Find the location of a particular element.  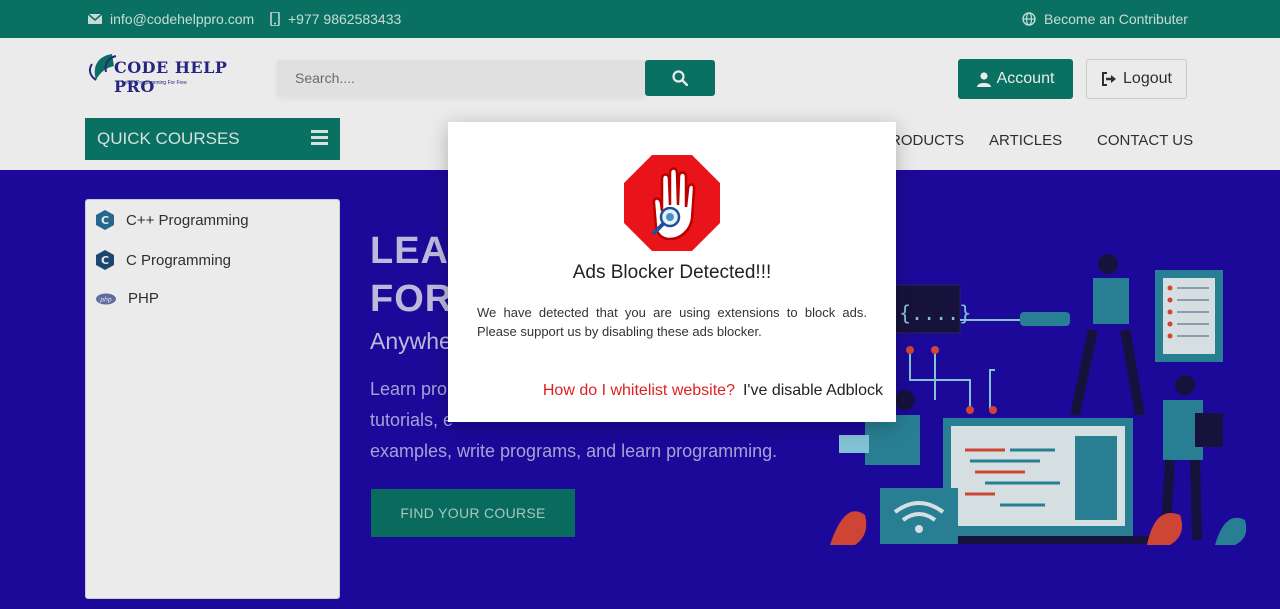

modal-title: Ads Blocker Detected!!! is located at coordinates (672, 272).